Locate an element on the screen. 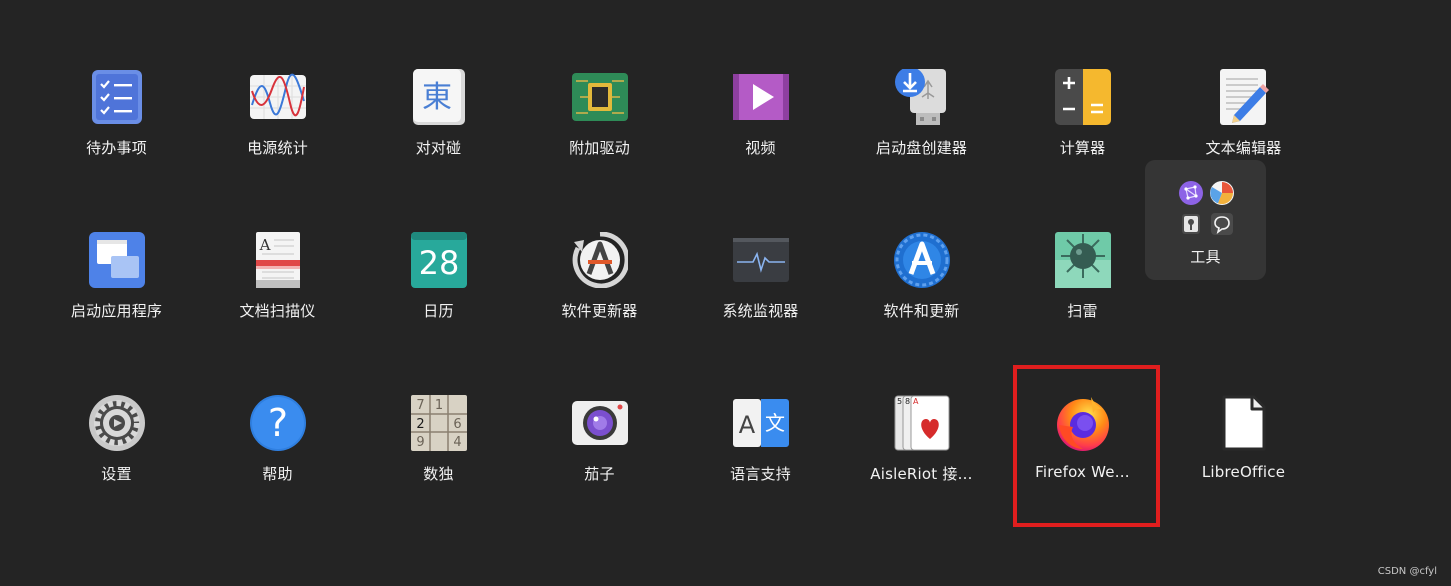 This screenshot has width=1451, height=586. app-label: 计算器 is located at coordinates (1082, 148).